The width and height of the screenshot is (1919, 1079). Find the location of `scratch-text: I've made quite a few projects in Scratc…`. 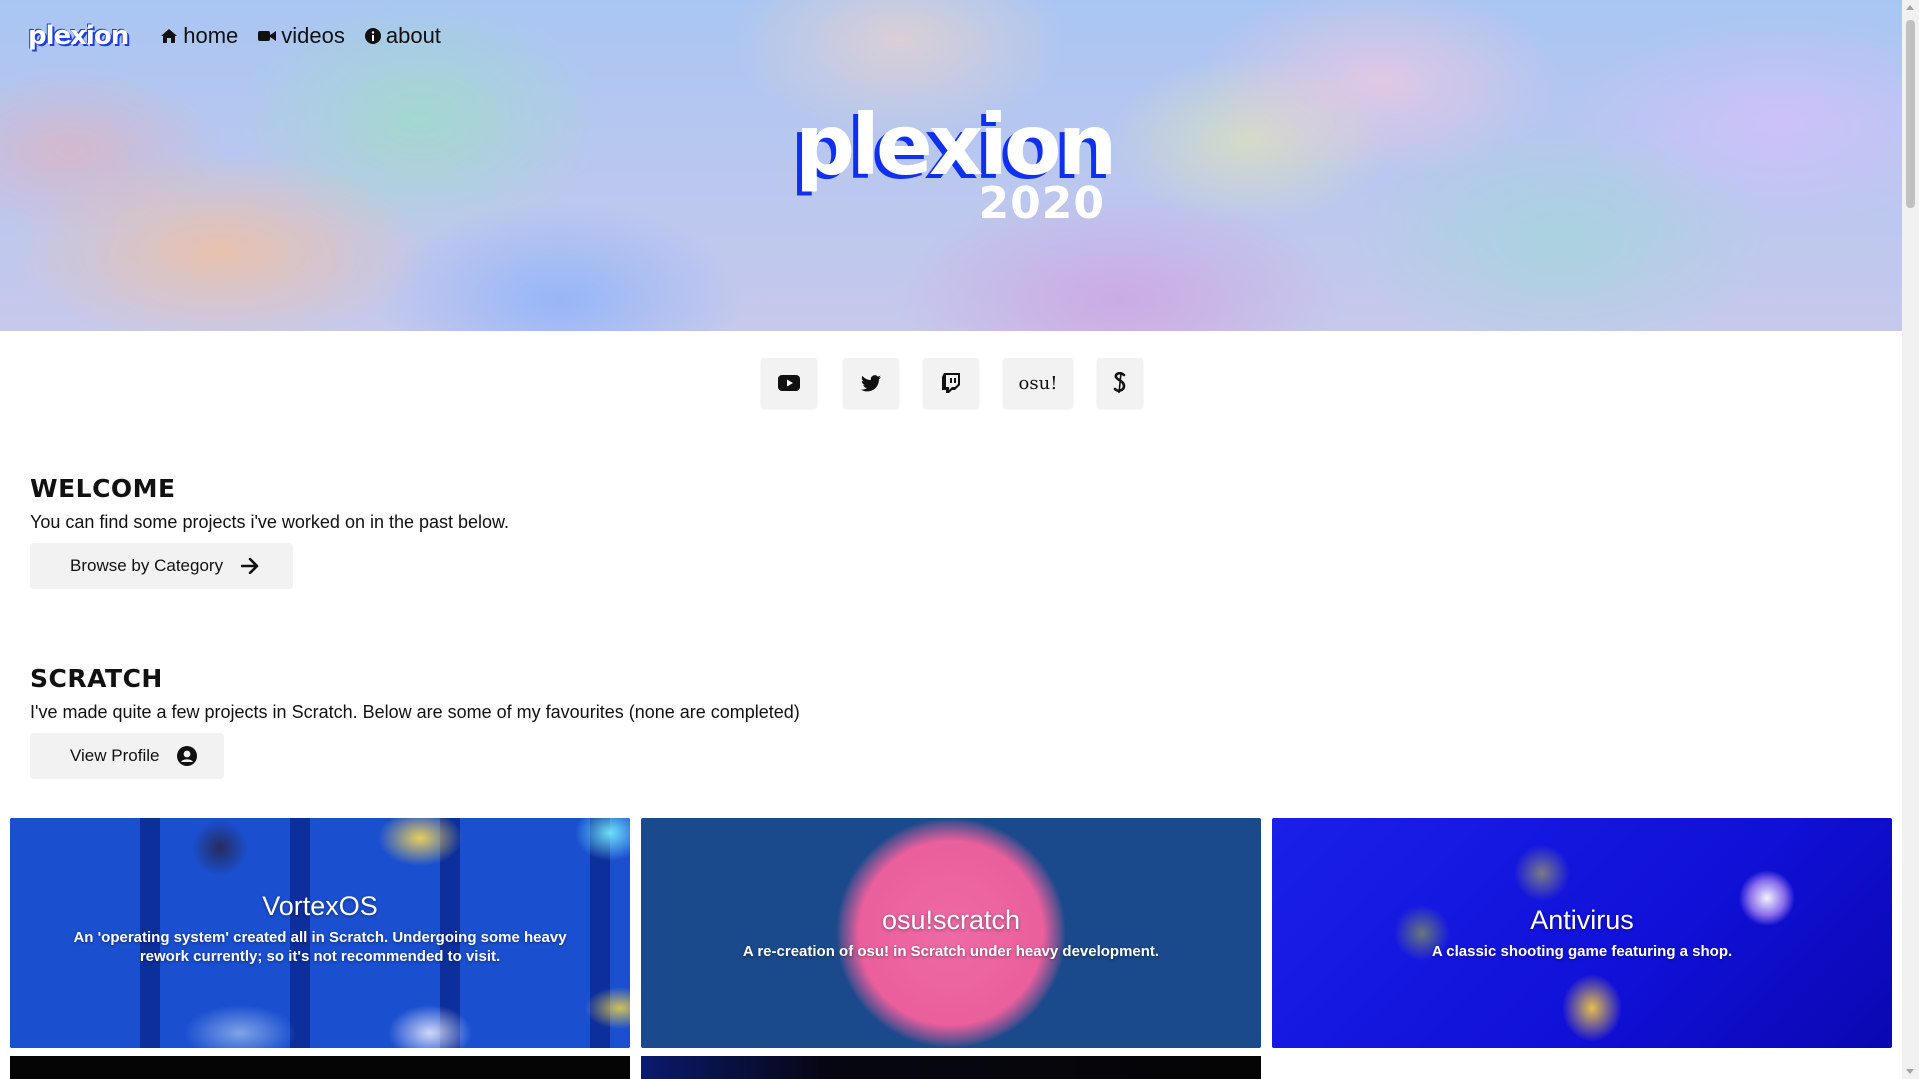

scratch-text: I've made quite a few projects in Scratc… is located at coordinates (415, 712).